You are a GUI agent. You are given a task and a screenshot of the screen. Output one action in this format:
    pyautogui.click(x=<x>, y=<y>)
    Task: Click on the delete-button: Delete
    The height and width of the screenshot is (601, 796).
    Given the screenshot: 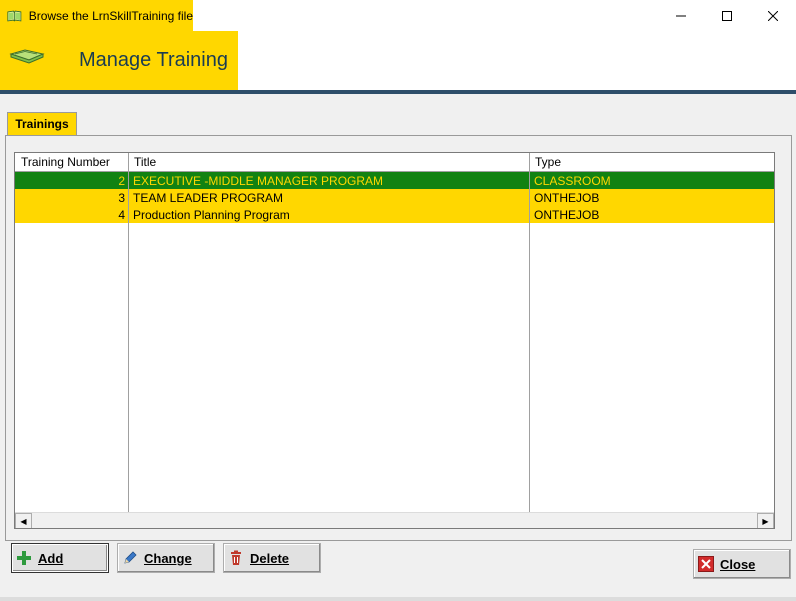 What is the action you would take?
    pyautogui.click(x=272, y=558)
    